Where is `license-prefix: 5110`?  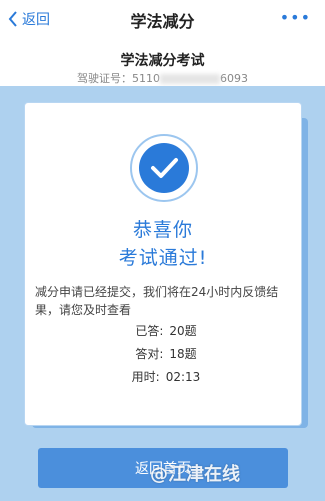 license-prefix: 5110 is located at coordinates (146, 78).